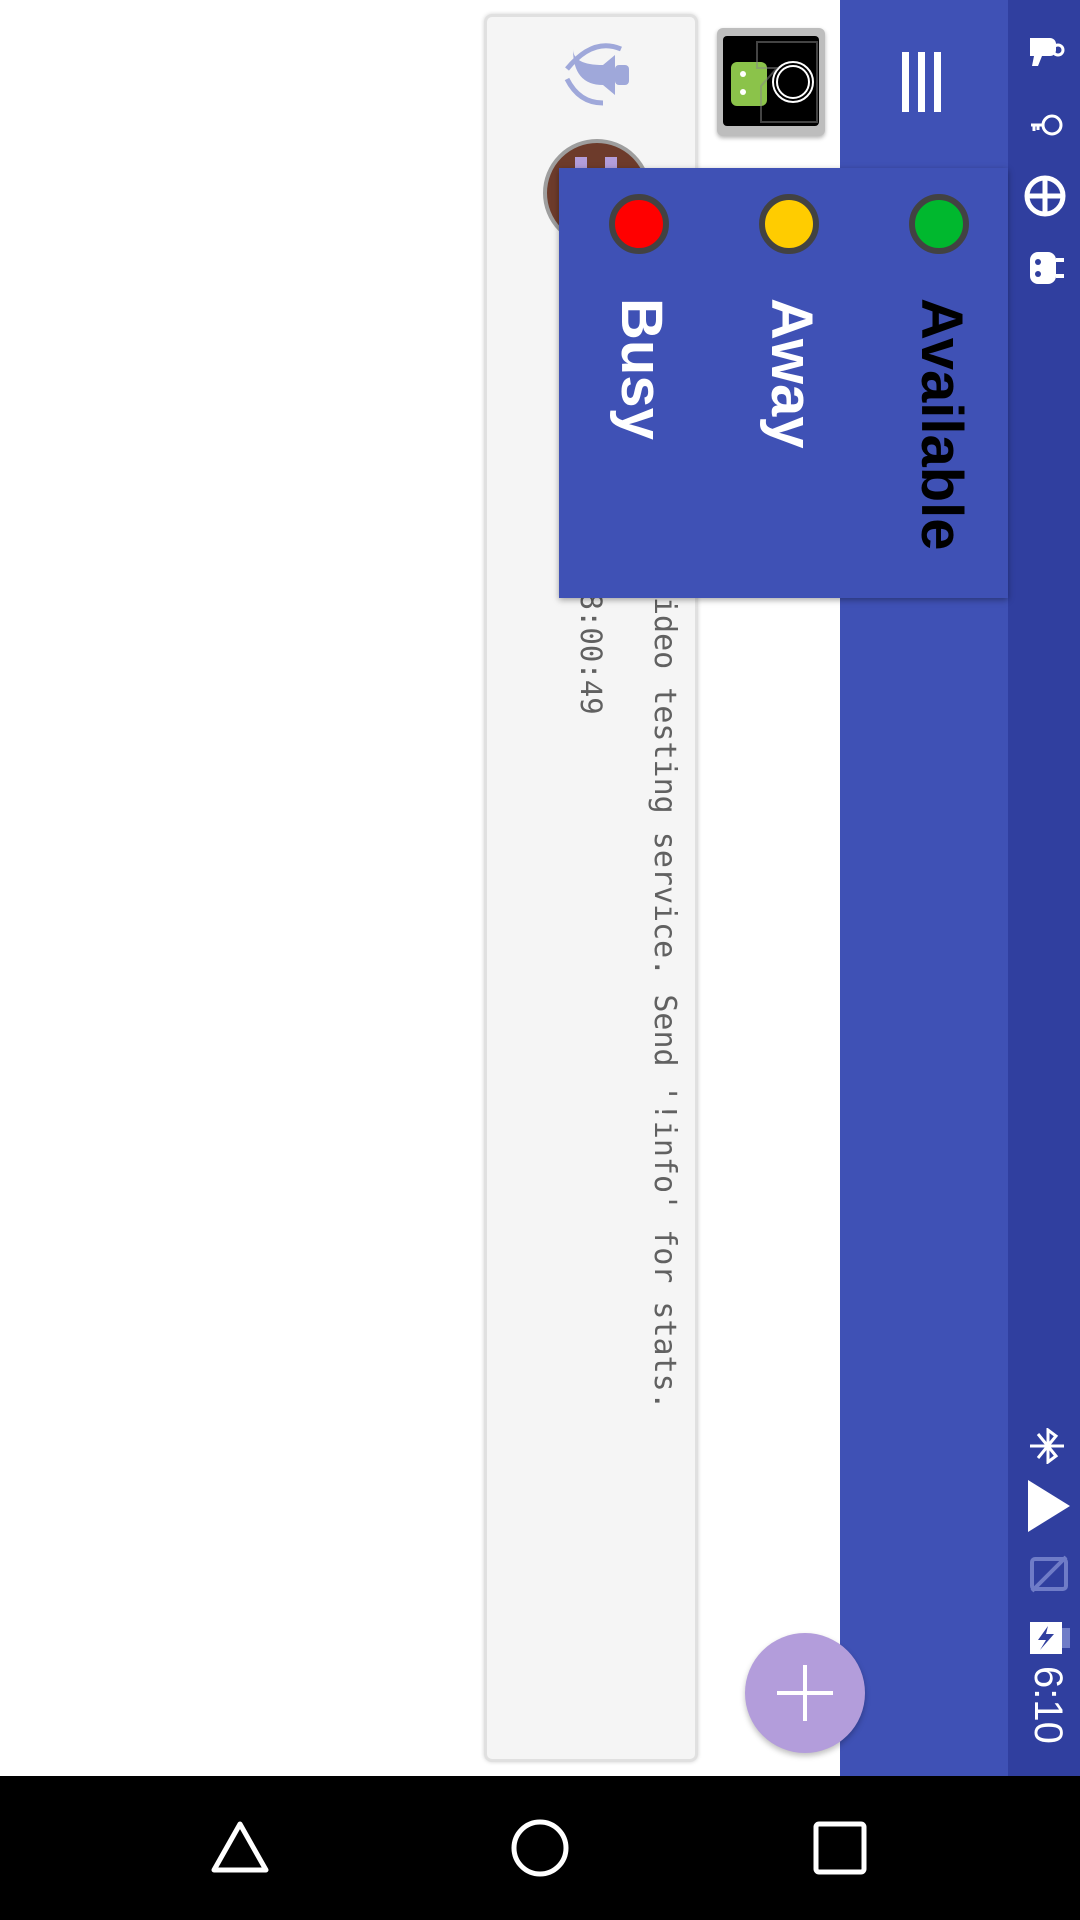 Image resolution: width=1080 pixels, height=1920 pixels. I want to click on status-label-away: Away, so click(791, 373).